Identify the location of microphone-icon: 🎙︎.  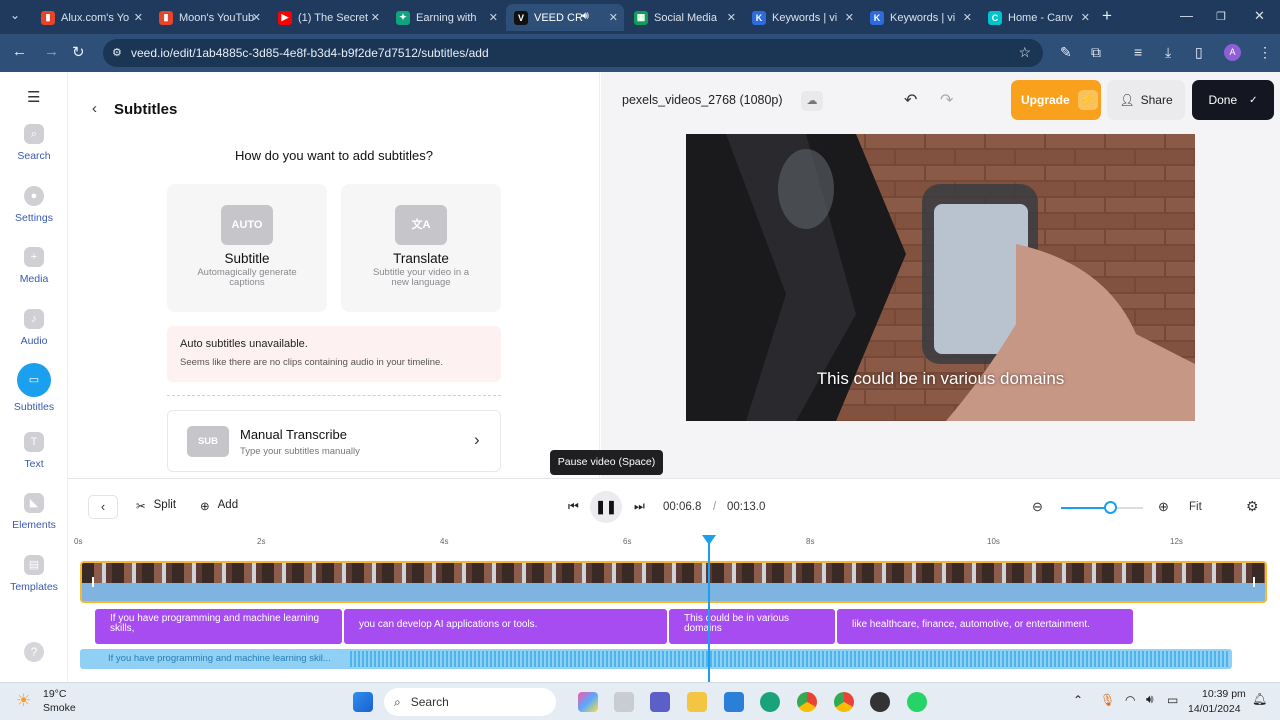
(1107, 700).